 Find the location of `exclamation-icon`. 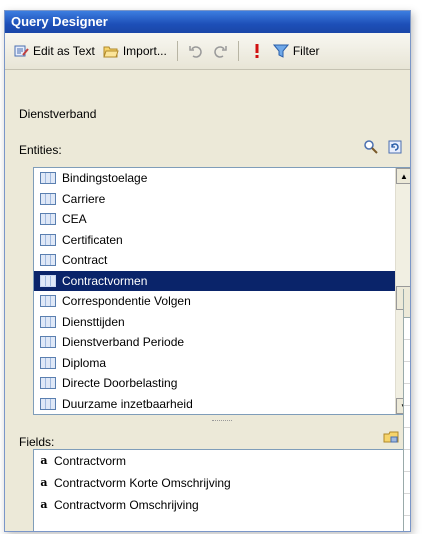

exclamation-icon is located at coordinates (257, 51).